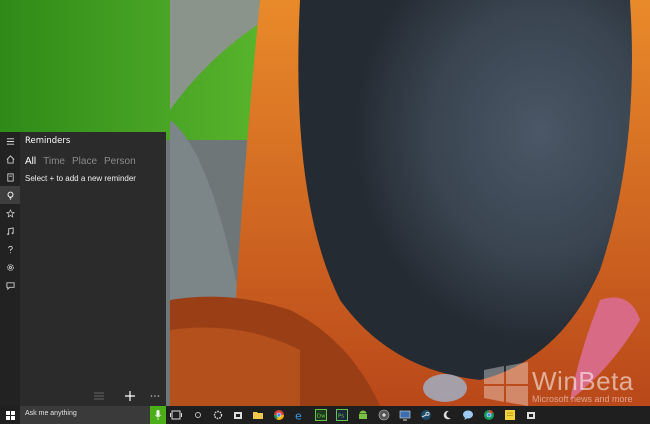  I want to click on plus-icon, so click(130, 396).